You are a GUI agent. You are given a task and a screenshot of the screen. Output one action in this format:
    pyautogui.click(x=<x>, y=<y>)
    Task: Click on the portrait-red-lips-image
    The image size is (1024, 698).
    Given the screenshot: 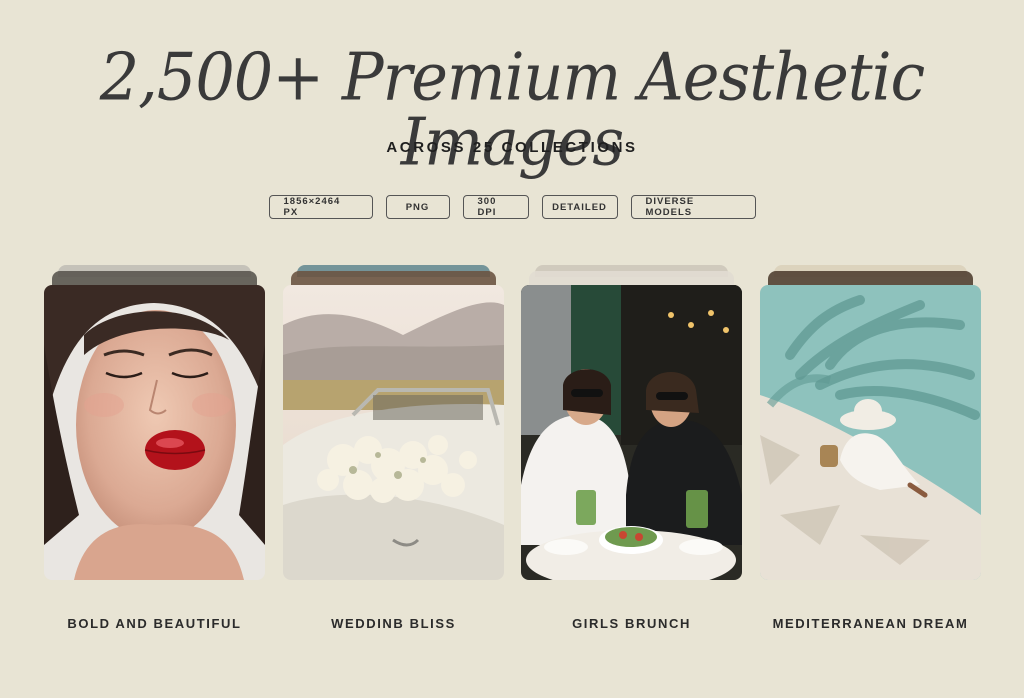 What is the action you would take?
    pyautogui.click(x=154, y=432)
    